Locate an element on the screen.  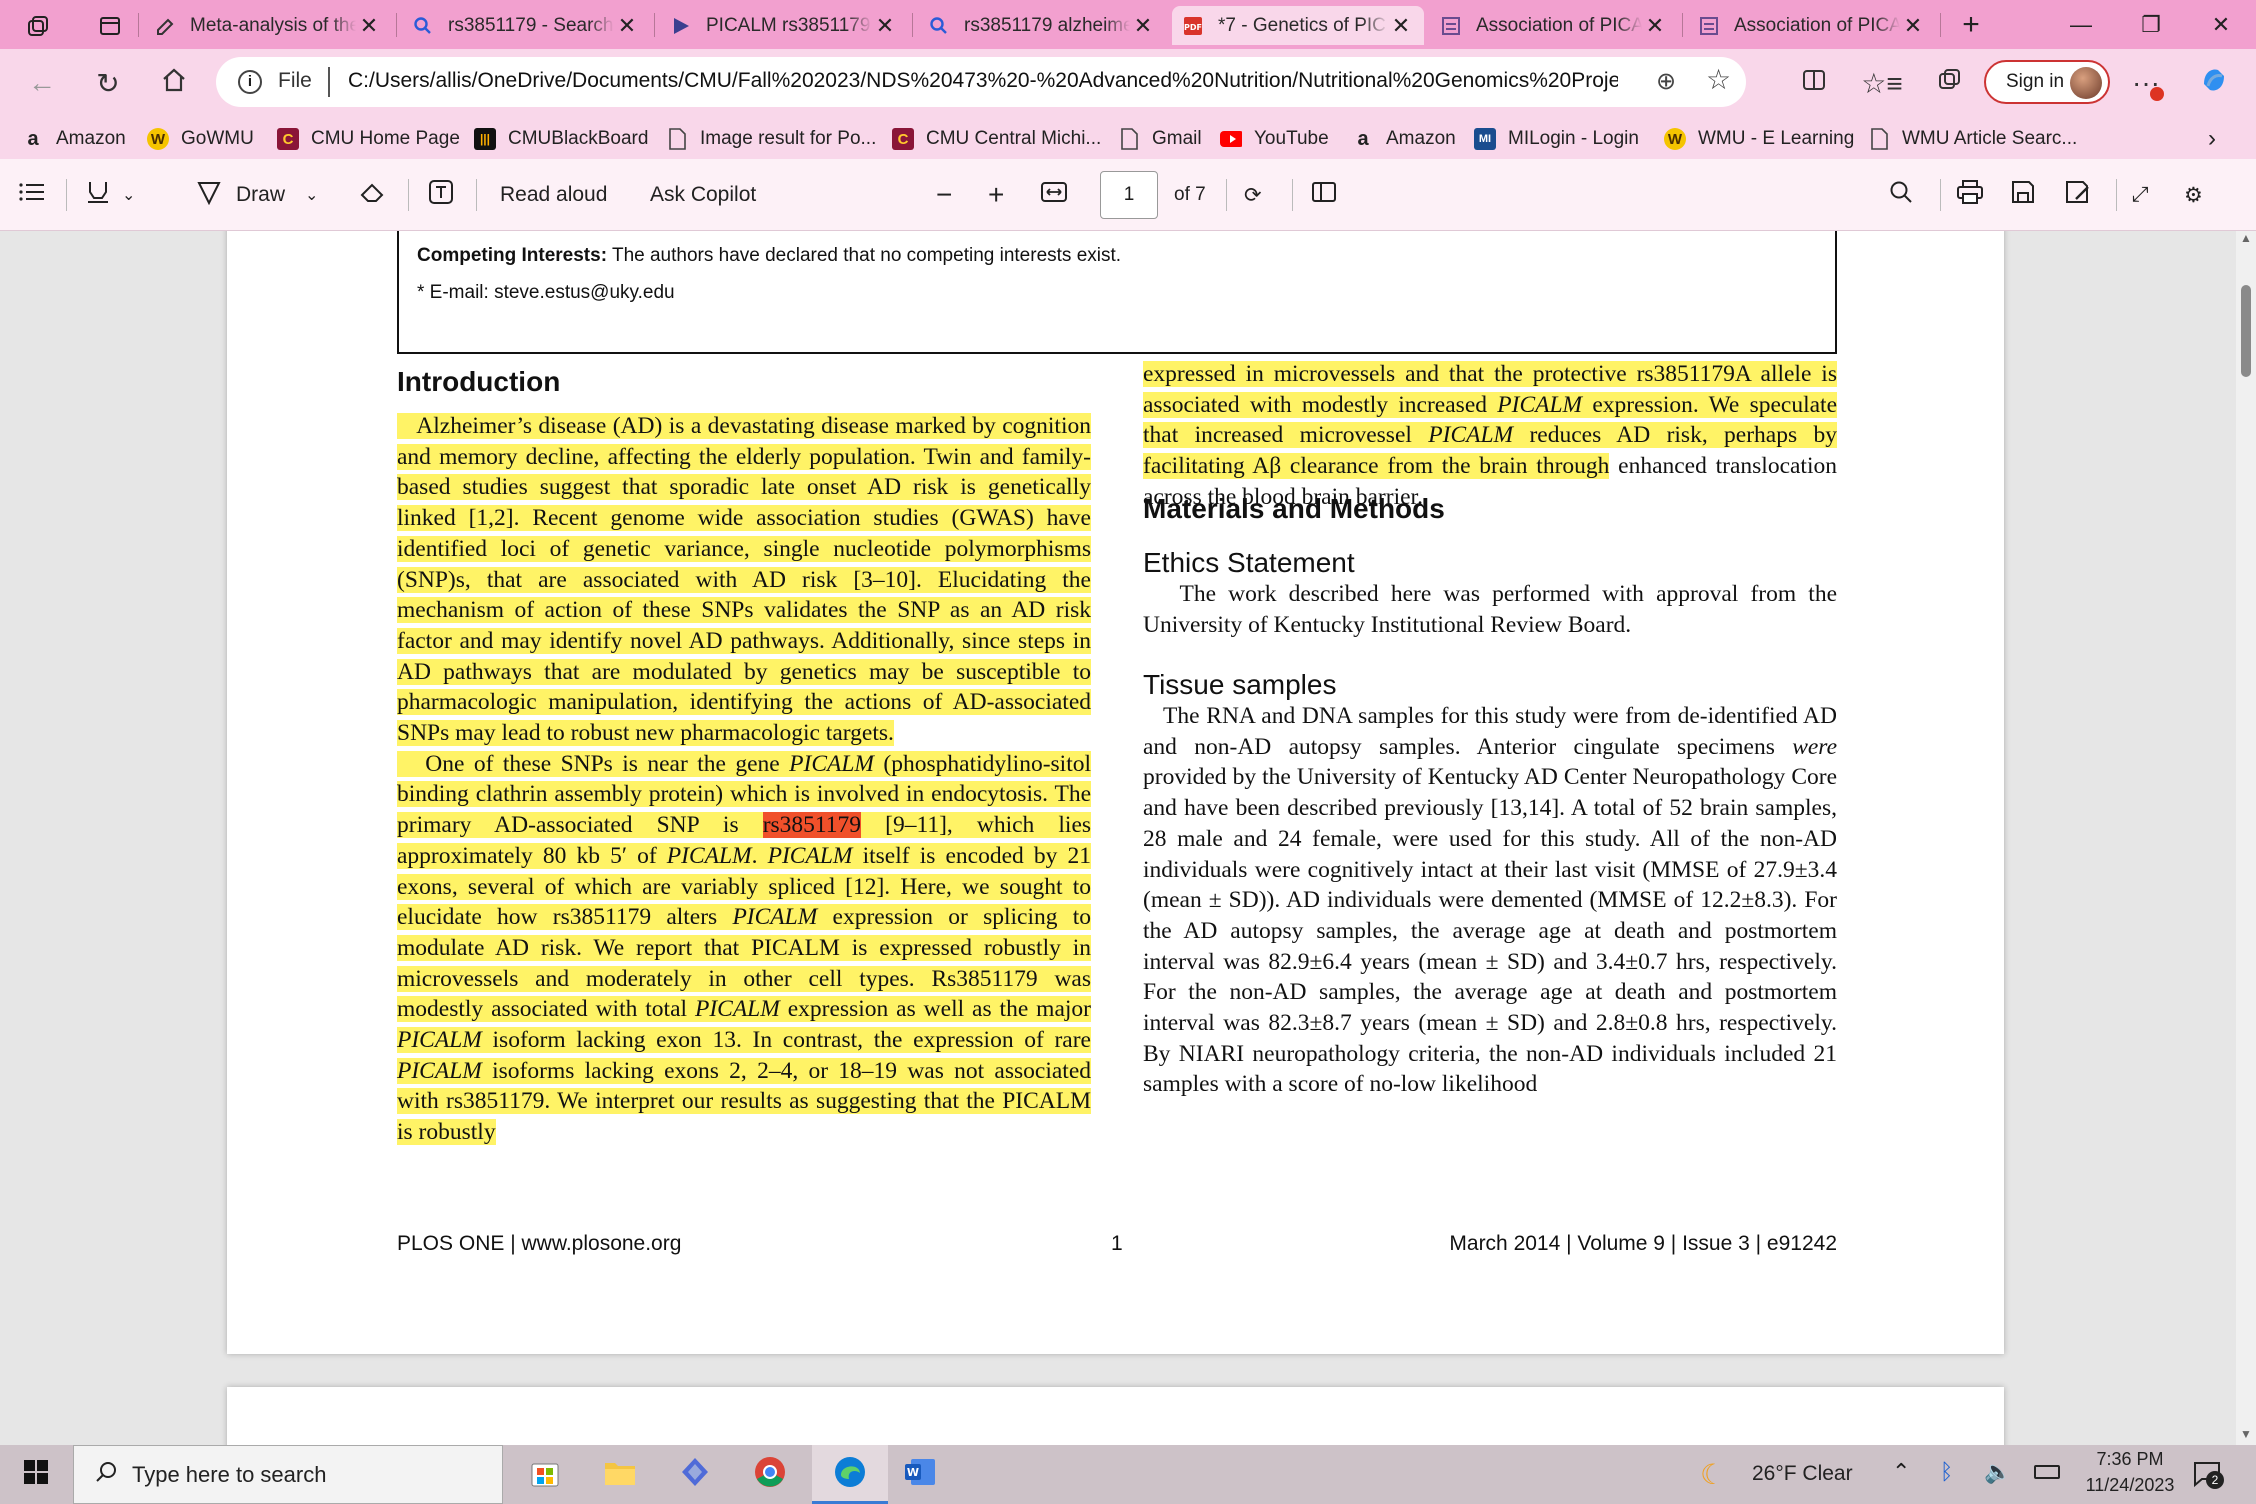
refresh-button: ↻ is located at coordinates (108, 83).